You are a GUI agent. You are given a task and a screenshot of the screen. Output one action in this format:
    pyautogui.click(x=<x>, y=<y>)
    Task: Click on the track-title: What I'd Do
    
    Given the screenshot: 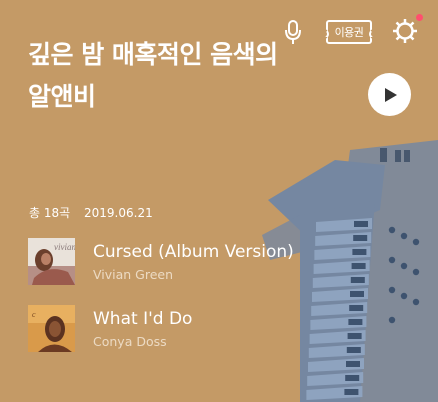 What is the action you would take?
    pyautogui.click(x=143, y=319)
    